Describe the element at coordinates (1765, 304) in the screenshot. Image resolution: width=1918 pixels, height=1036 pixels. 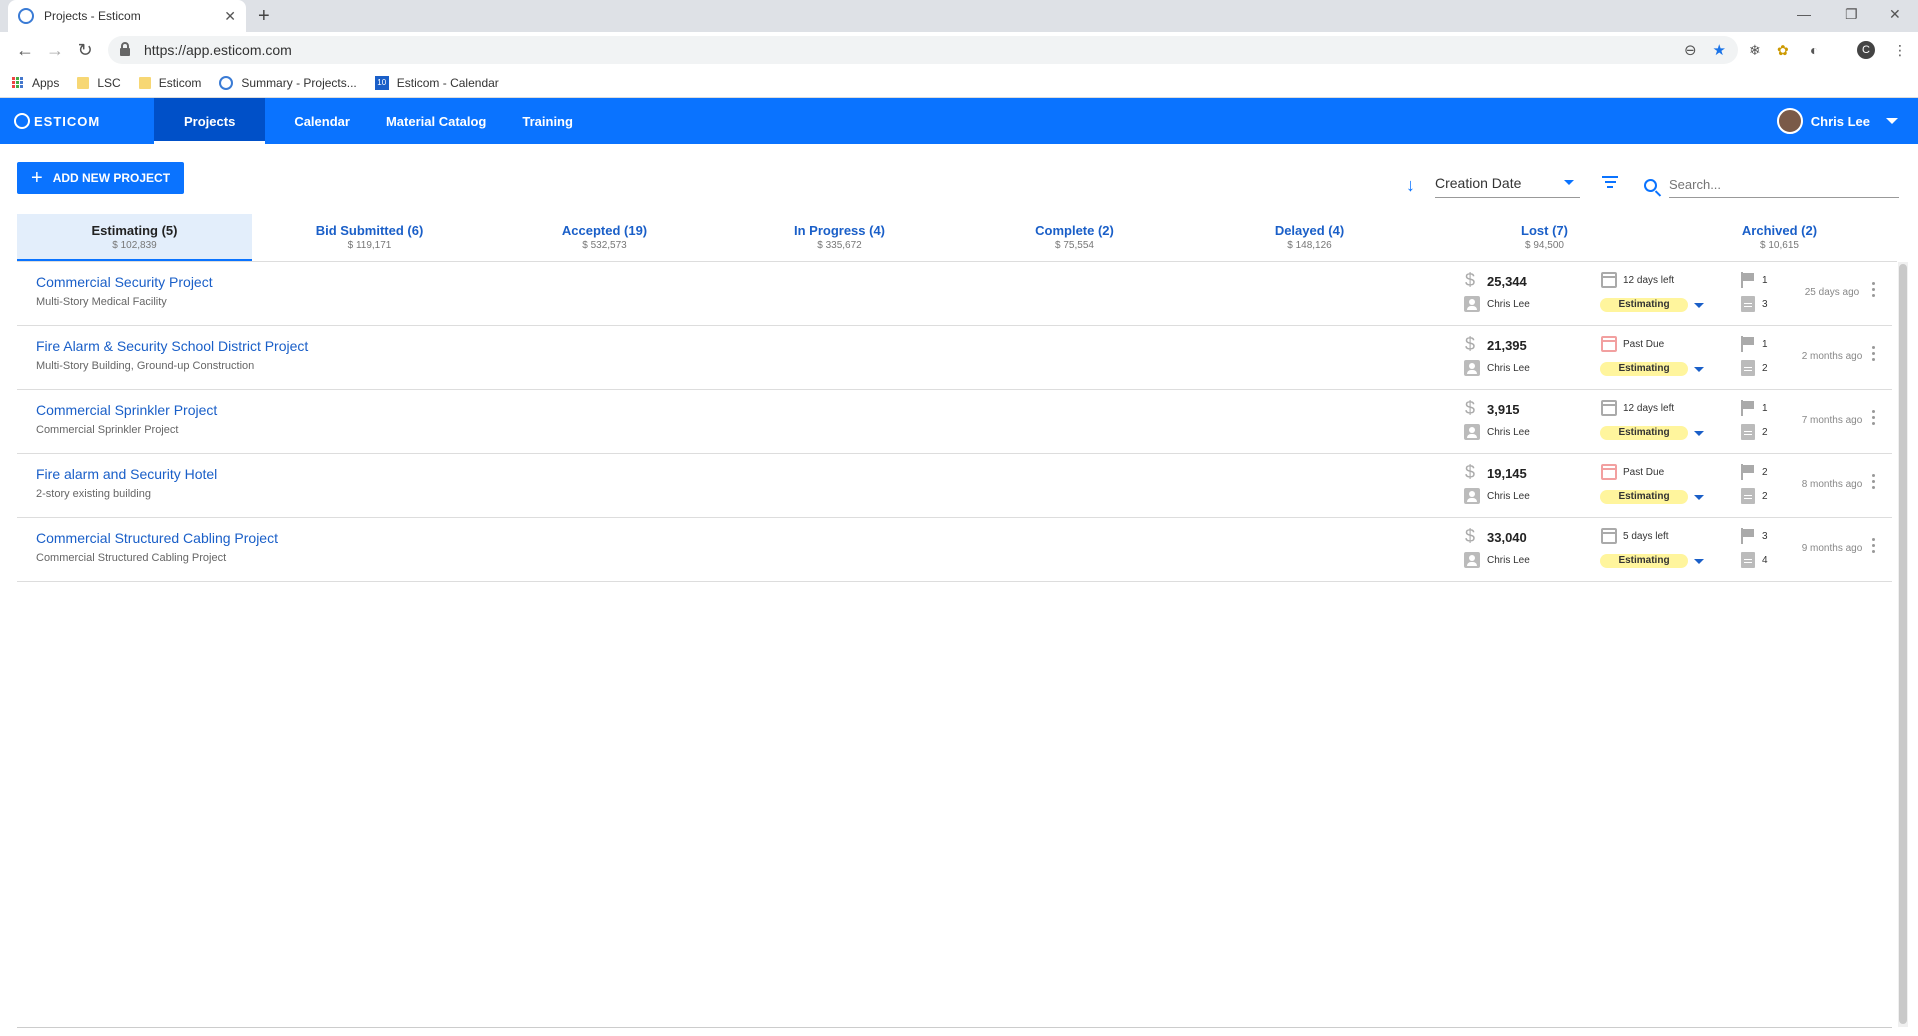
I see `document-count: 3` at that location.